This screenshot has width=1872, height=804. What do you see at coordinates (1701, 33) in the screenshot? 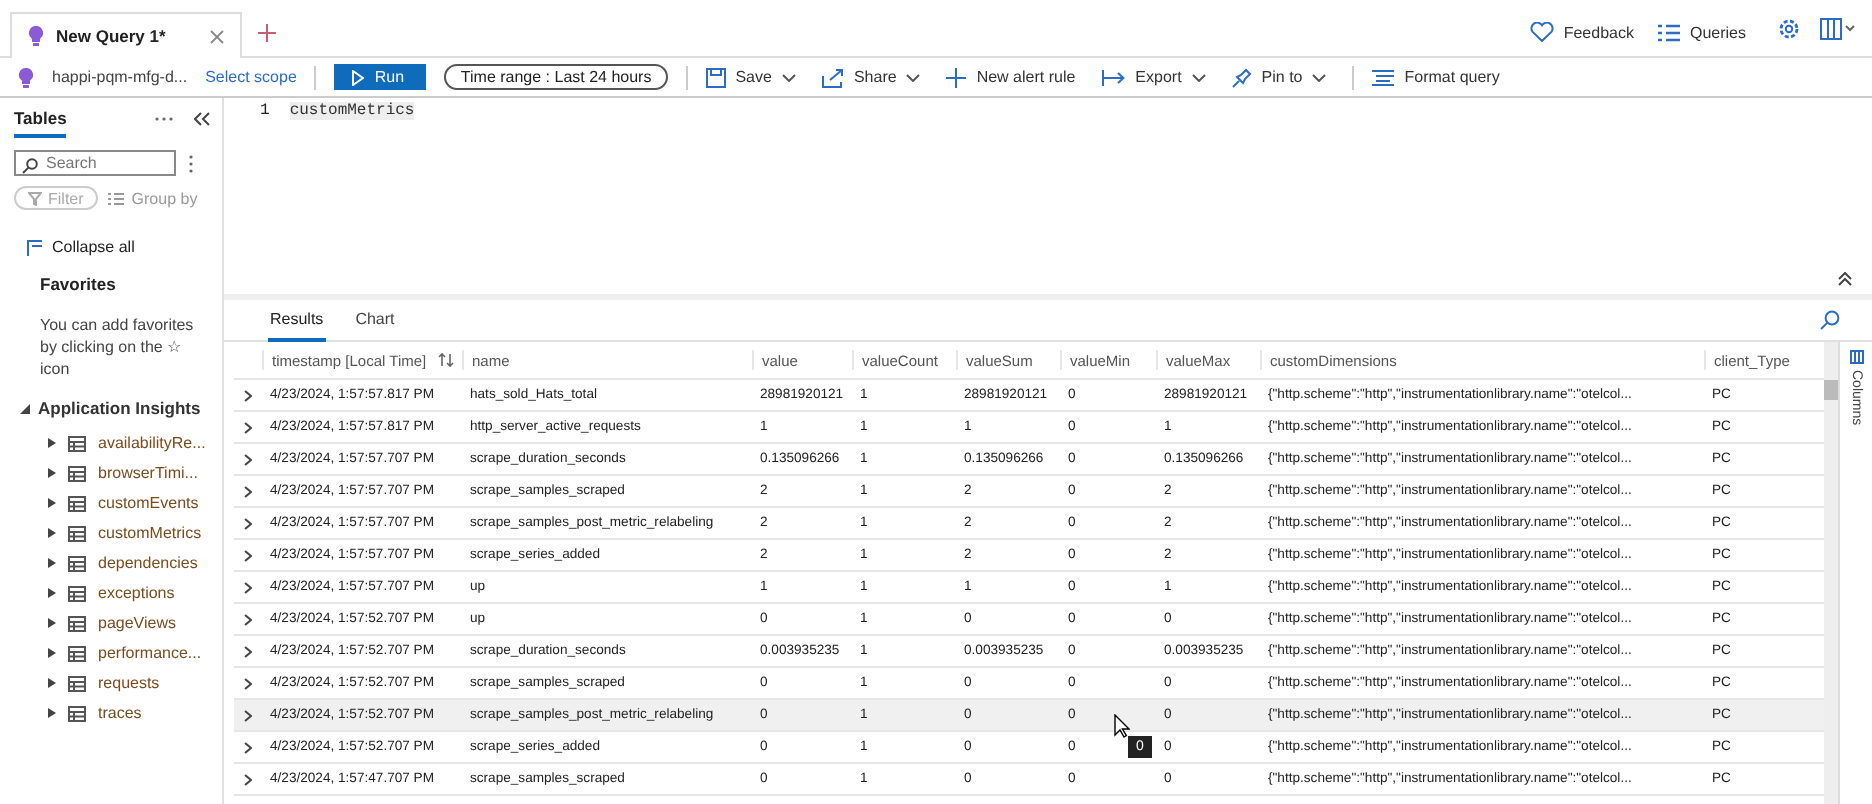
I see `queries-button: Queries` at bounding box center [1701, 33].